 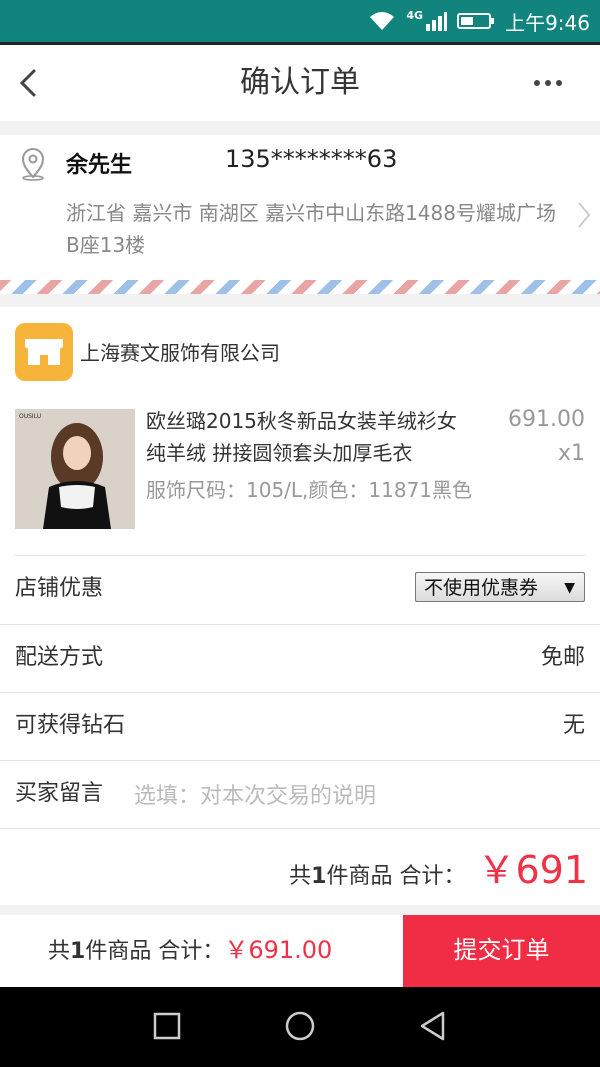 I want to click on status-time: 上午9:46, so click(x=547, y=22).